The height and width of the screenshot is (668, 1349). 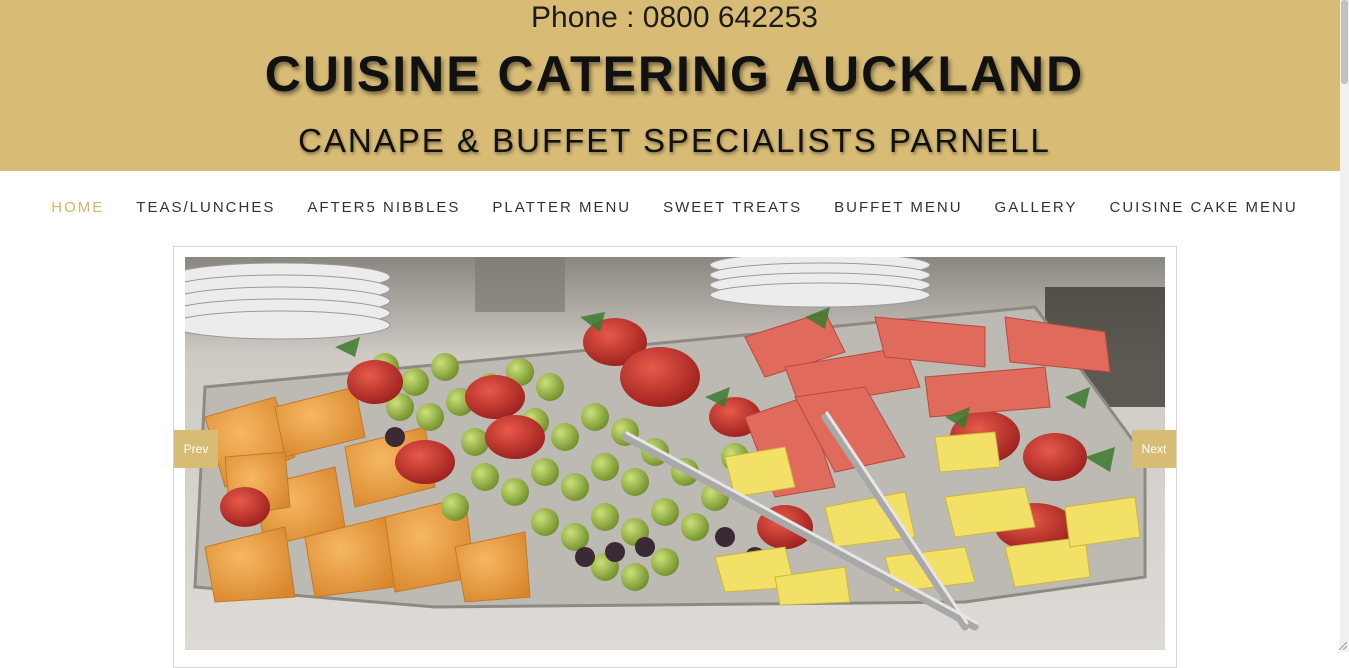 I want to click on nav-item-home: HOME, so click(x=77, y=208).